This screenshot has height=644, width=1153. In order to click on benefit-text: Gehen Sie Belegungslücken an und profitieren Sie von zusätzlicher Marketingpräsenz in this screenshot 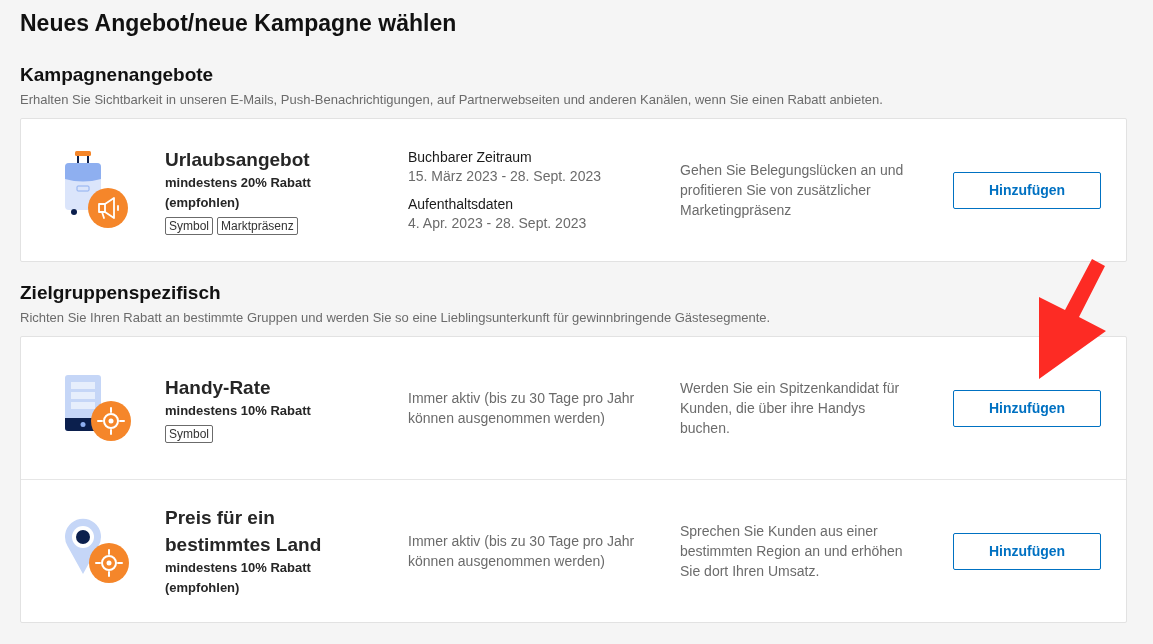, I will do `click(792, 190)`.